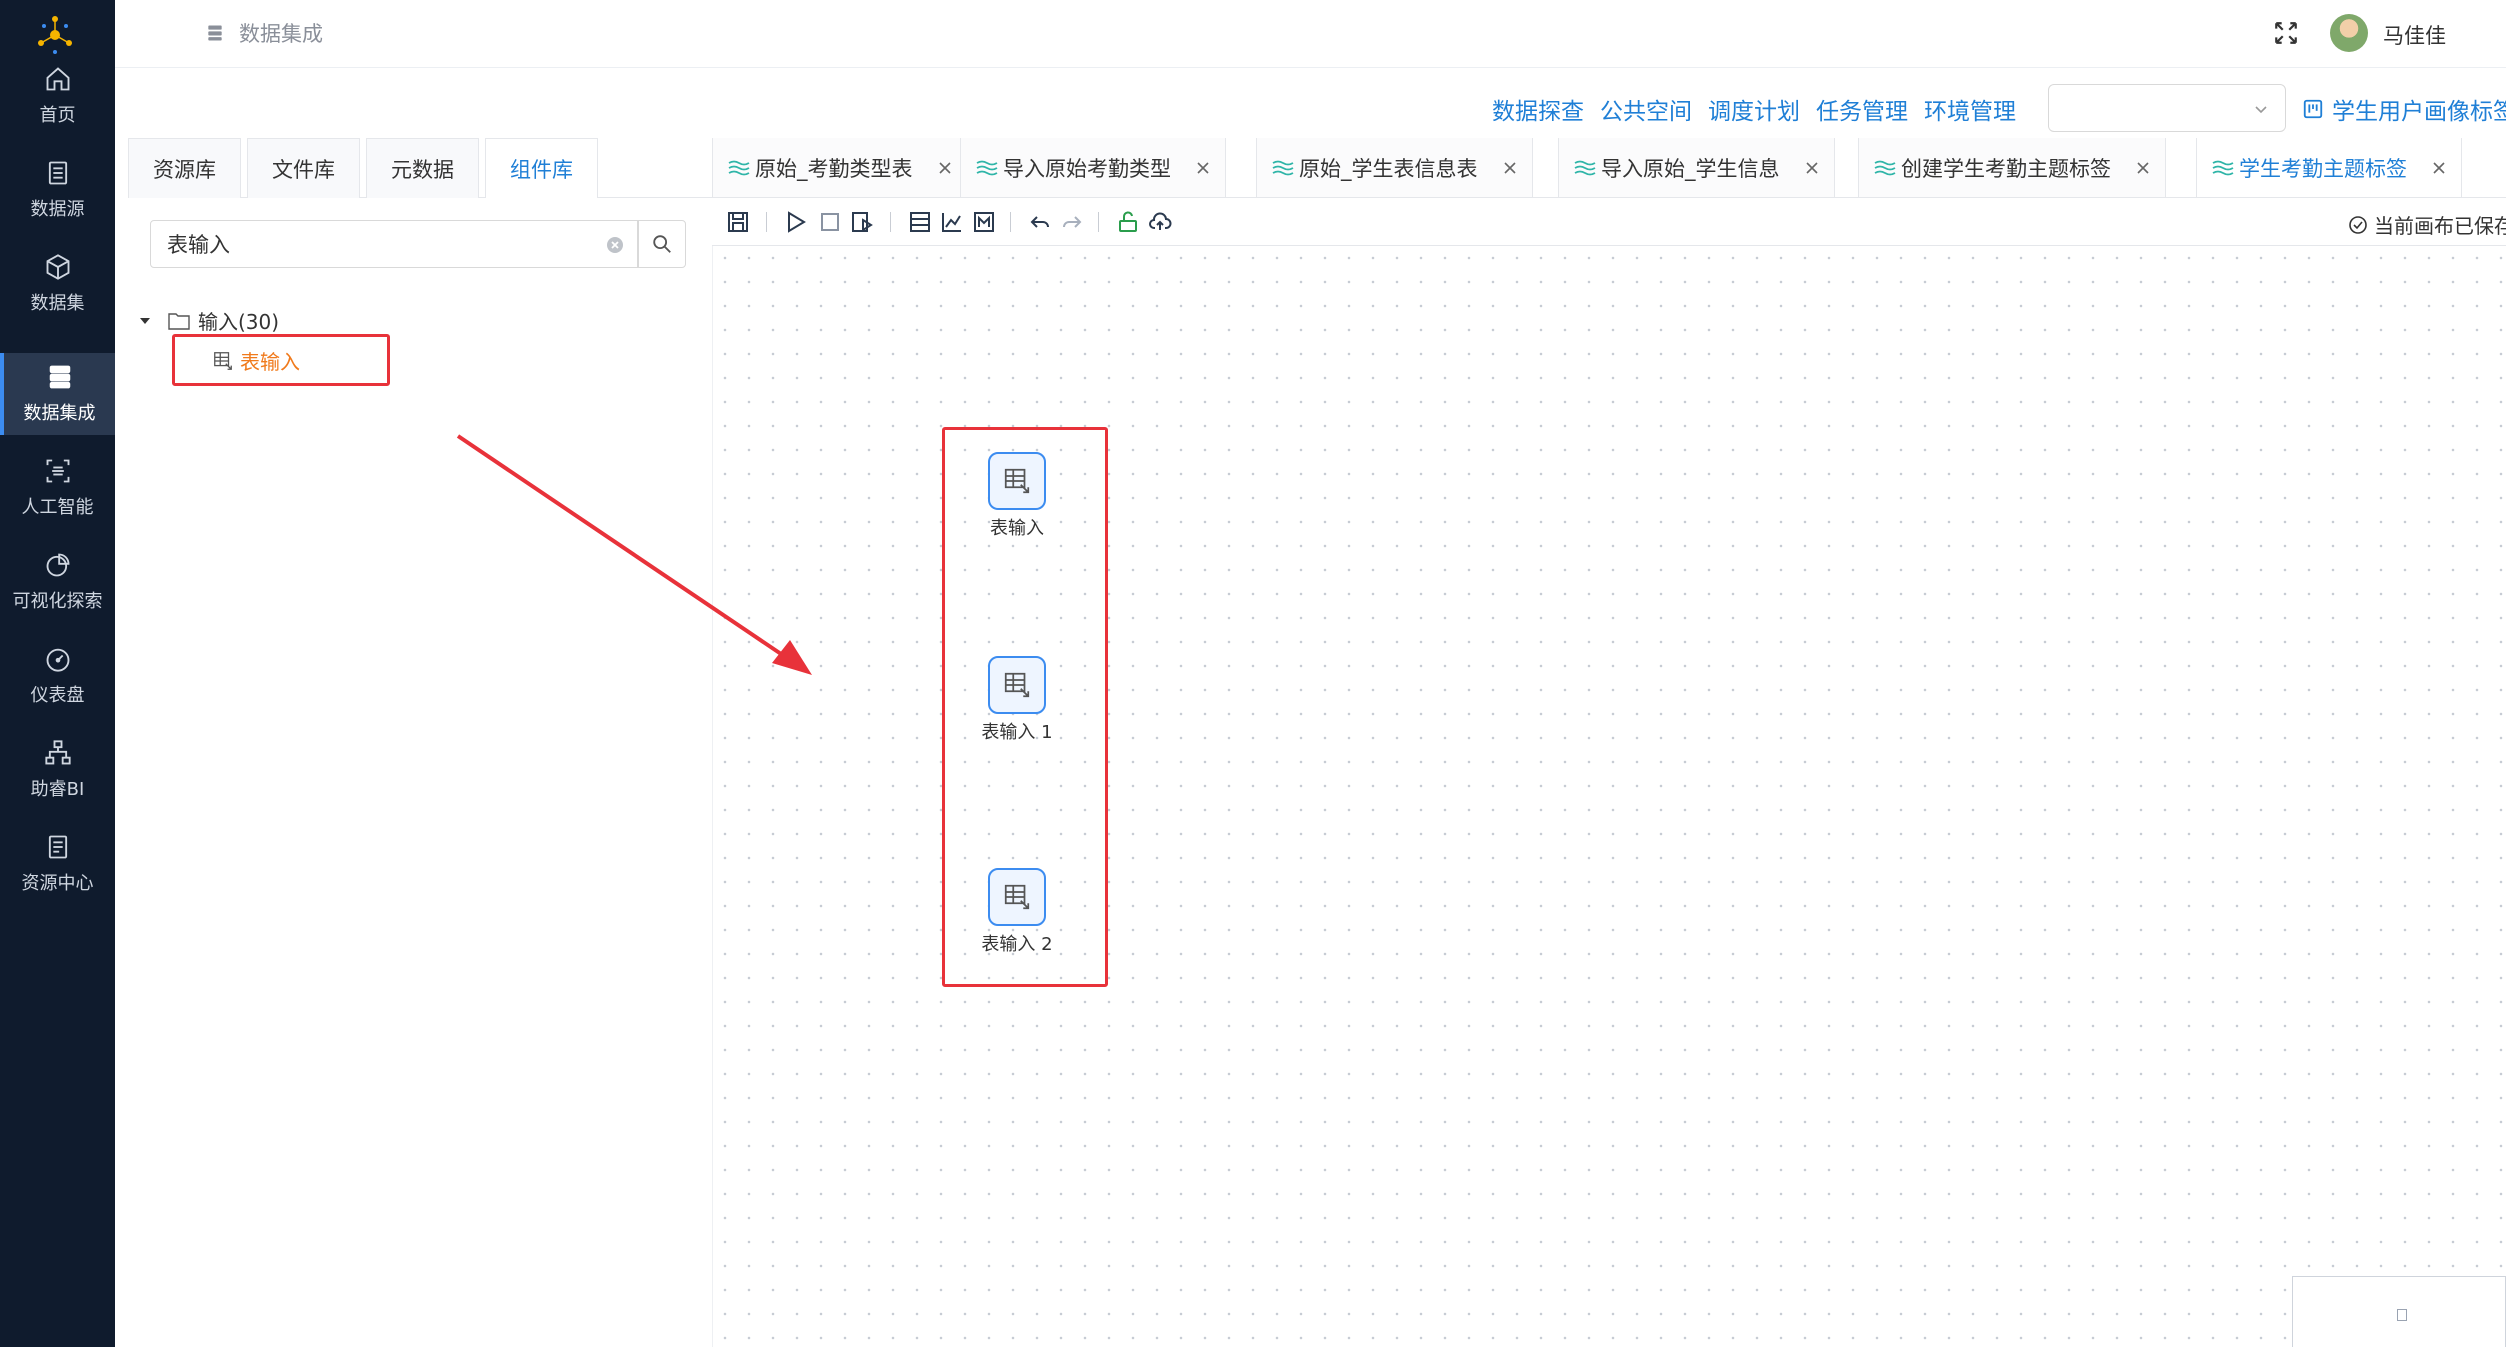 This screenshot has height=1347, width=2506. I want to click on save-status: 当前画布已保存, so click(2427, 224).